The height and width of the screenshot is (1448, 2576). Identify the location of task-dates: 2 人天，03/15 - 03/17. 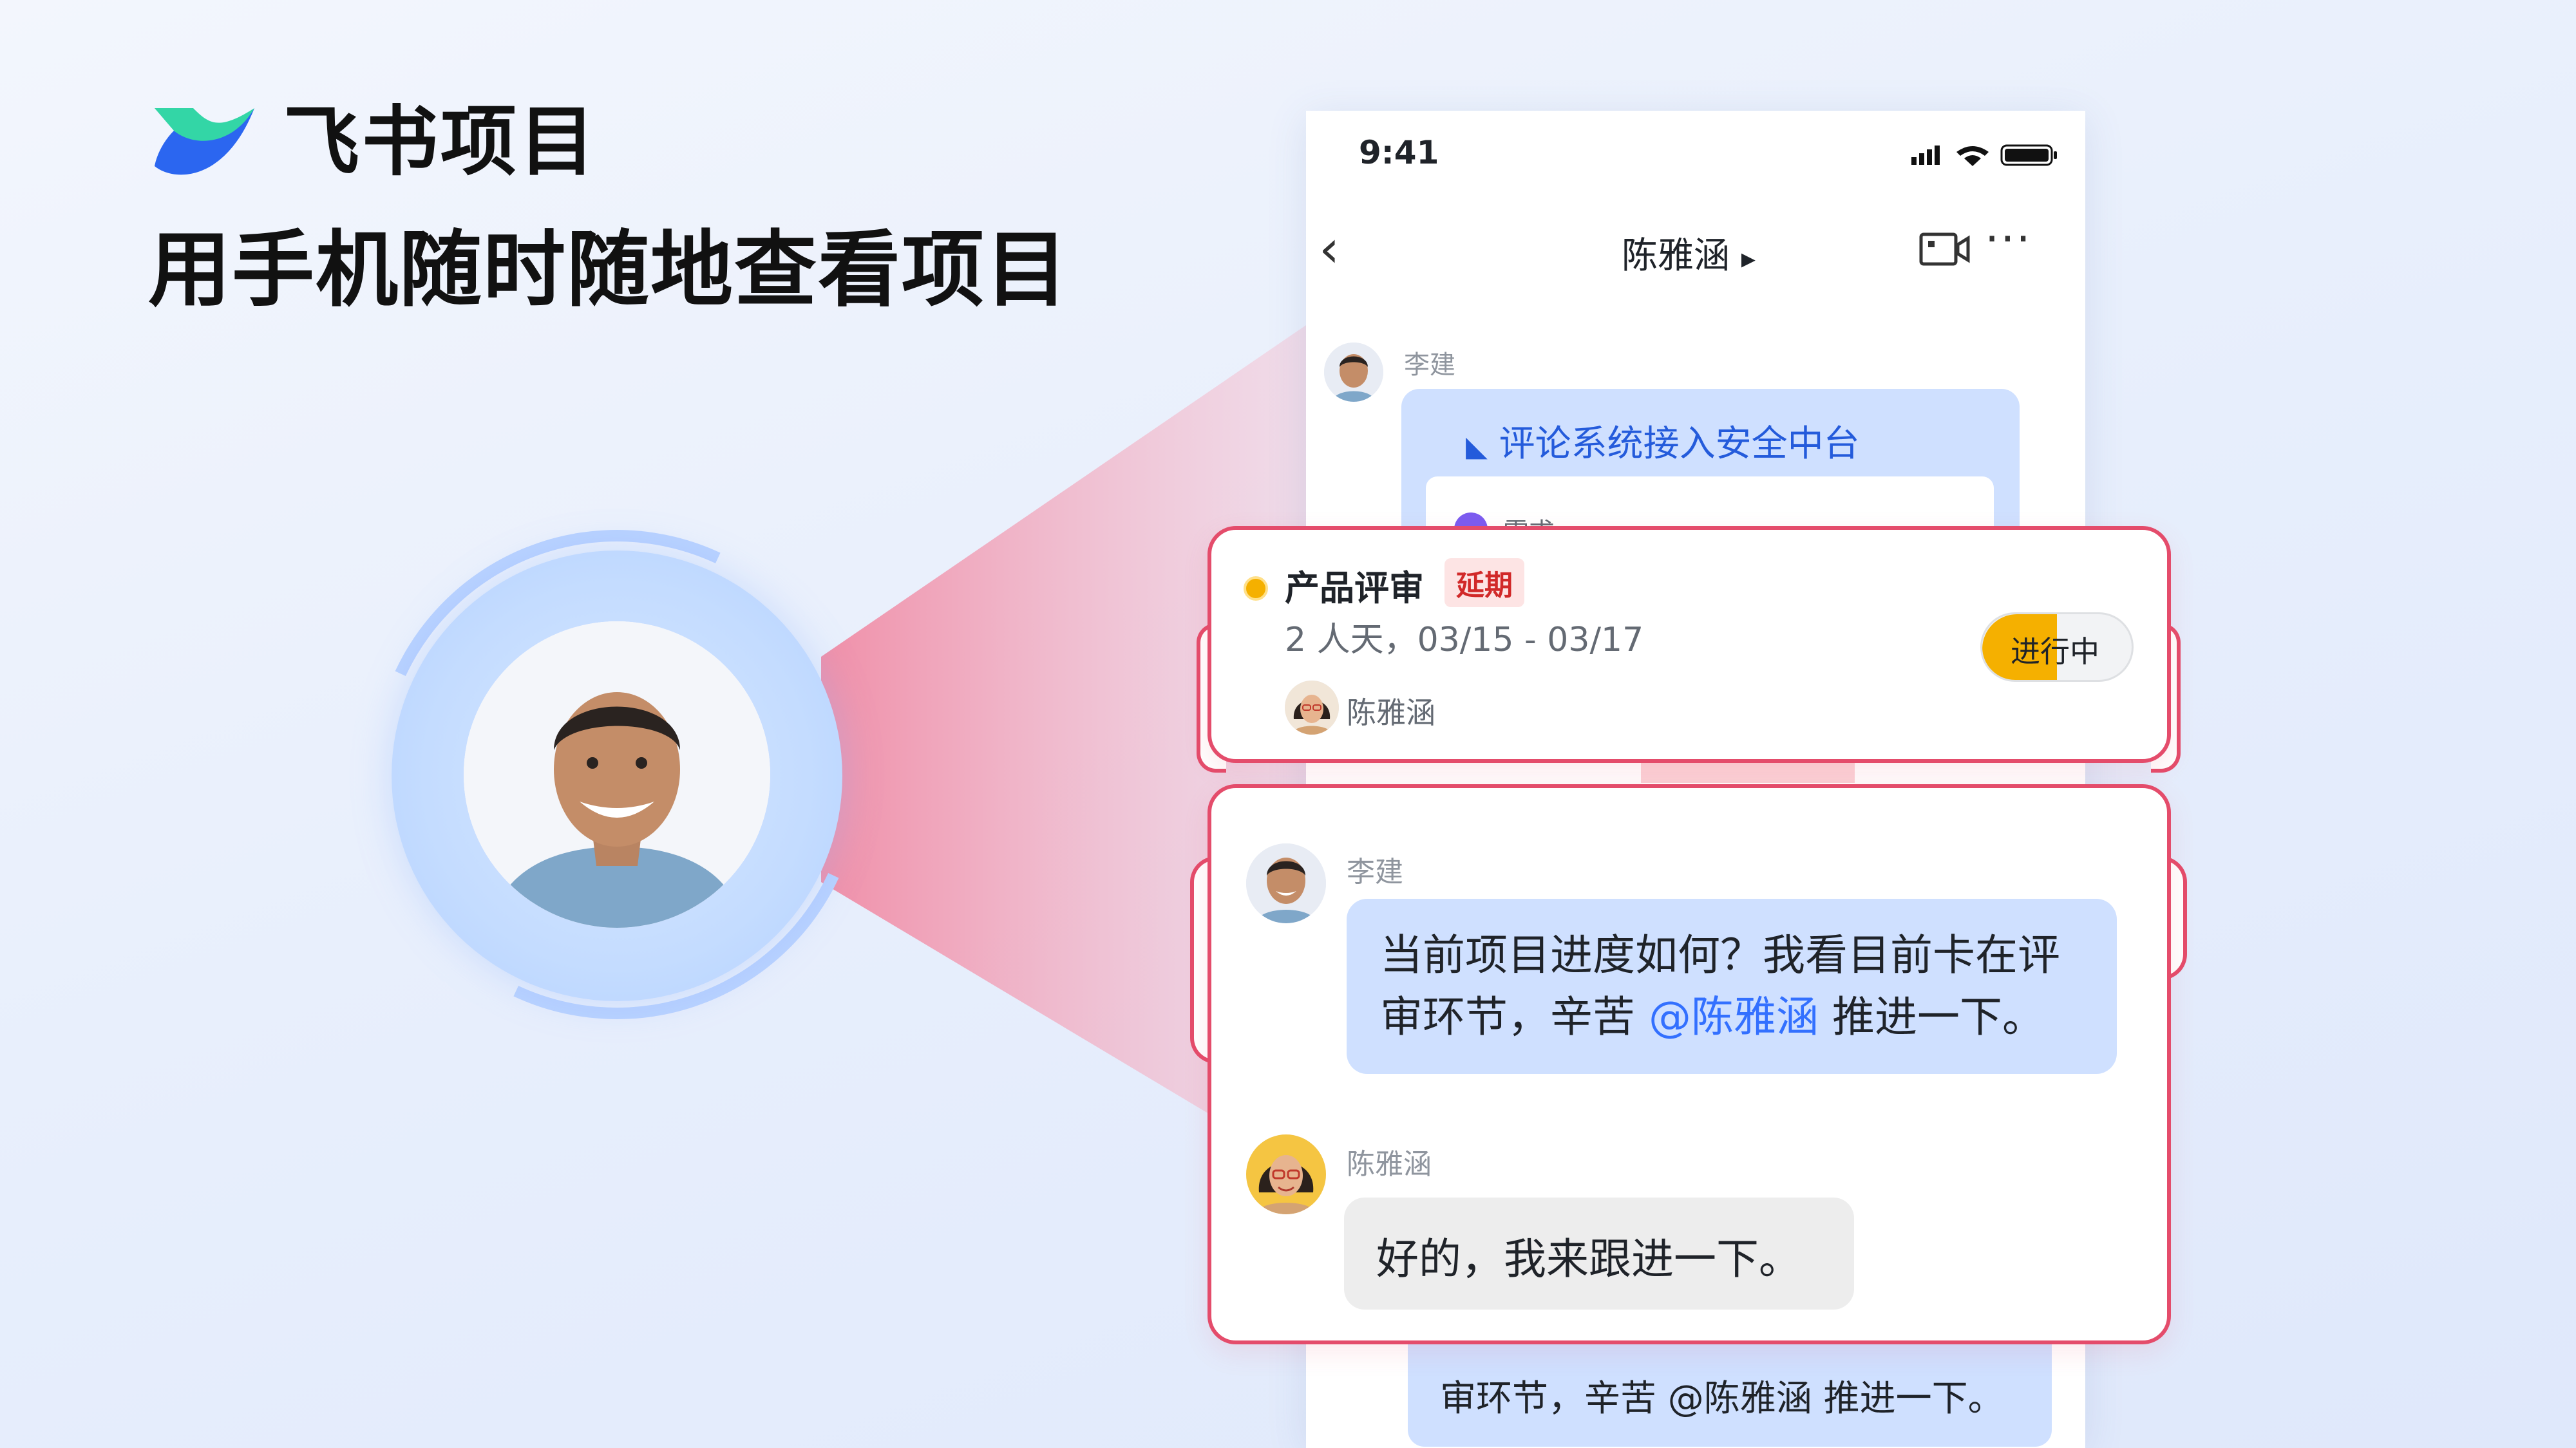
(1465, 640).